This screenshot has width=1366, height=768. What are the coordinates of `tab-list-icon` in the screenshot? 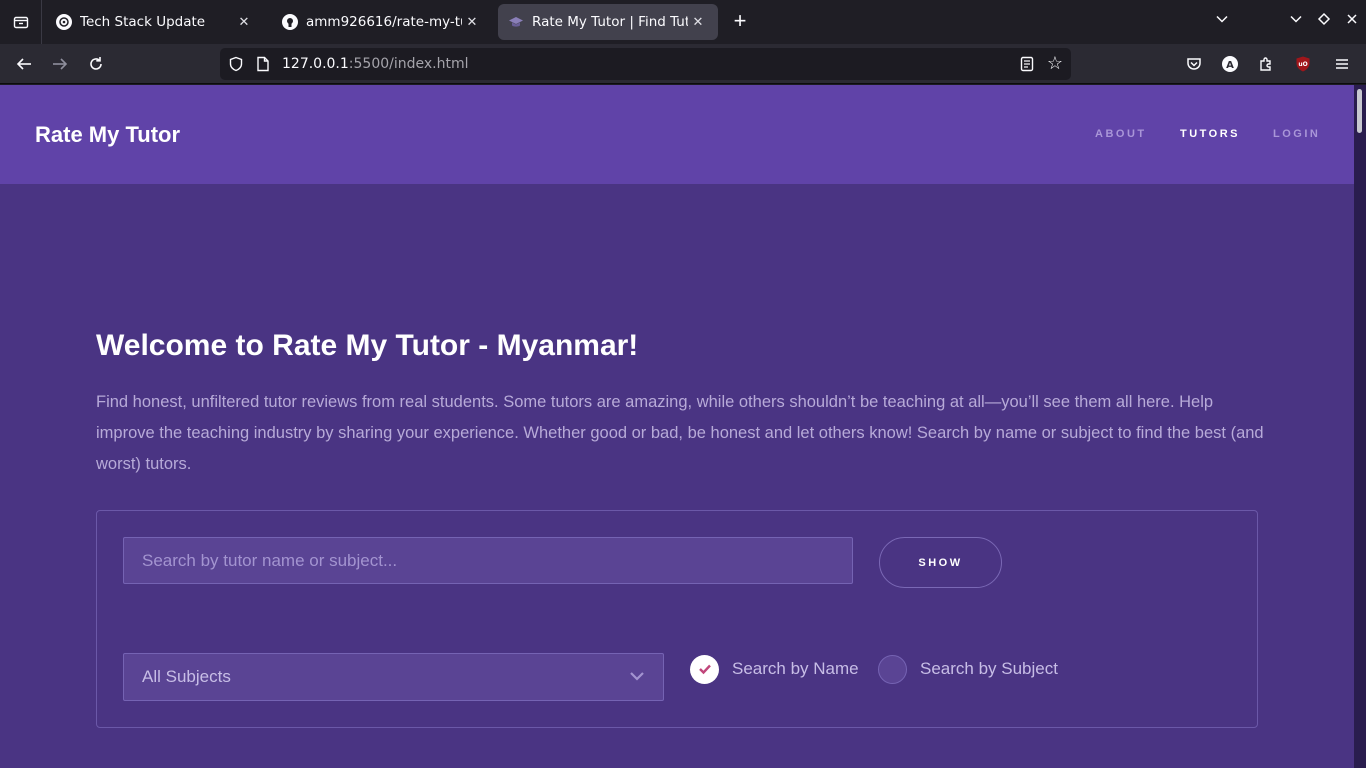 It's located at (20, 22).